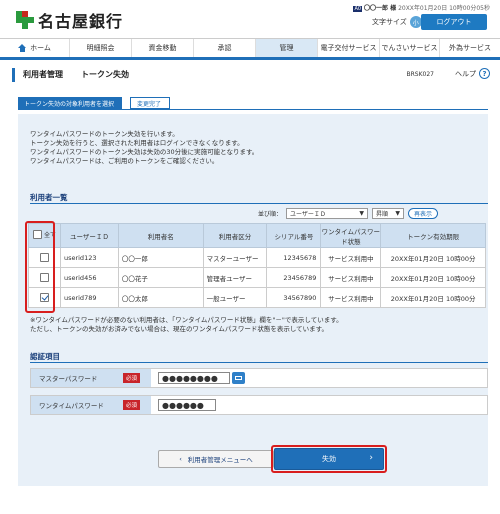 The height and width of the screenshot is (514, 500). Describe the element at coordinates (253, 103) in the screenshot. I see `step-indicator: トークン失効の対象利用者を選択 変更完了` at that location.